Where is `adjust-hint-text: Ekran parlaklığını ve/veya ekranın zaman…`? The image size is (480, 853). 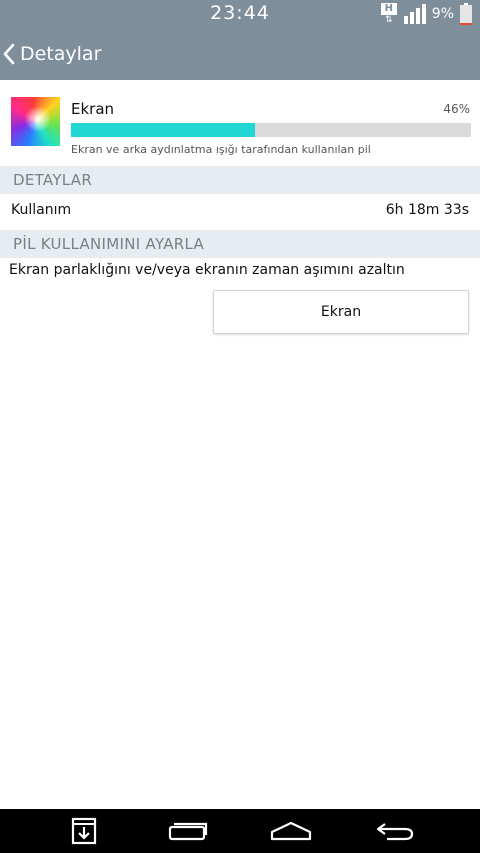
adjust-hint-text: Ekran parlaklığını ve/veya ekranın zaman… is located at coordinates (207, 270).